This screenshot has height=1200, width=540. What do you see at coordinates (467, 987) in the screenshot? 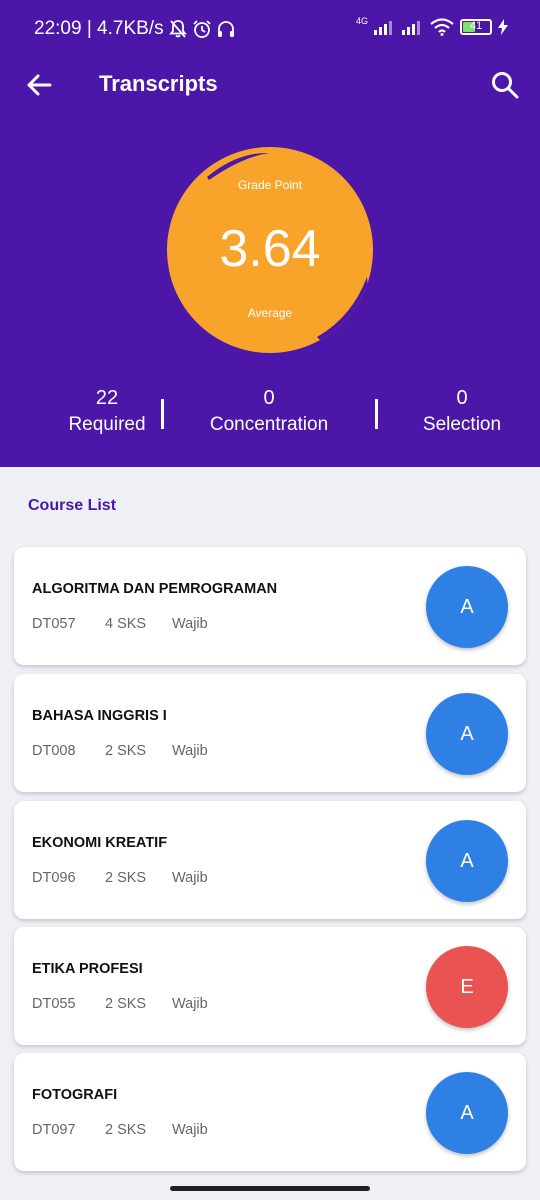
I see `grade-badge: E` at bounding box center [467, 987].